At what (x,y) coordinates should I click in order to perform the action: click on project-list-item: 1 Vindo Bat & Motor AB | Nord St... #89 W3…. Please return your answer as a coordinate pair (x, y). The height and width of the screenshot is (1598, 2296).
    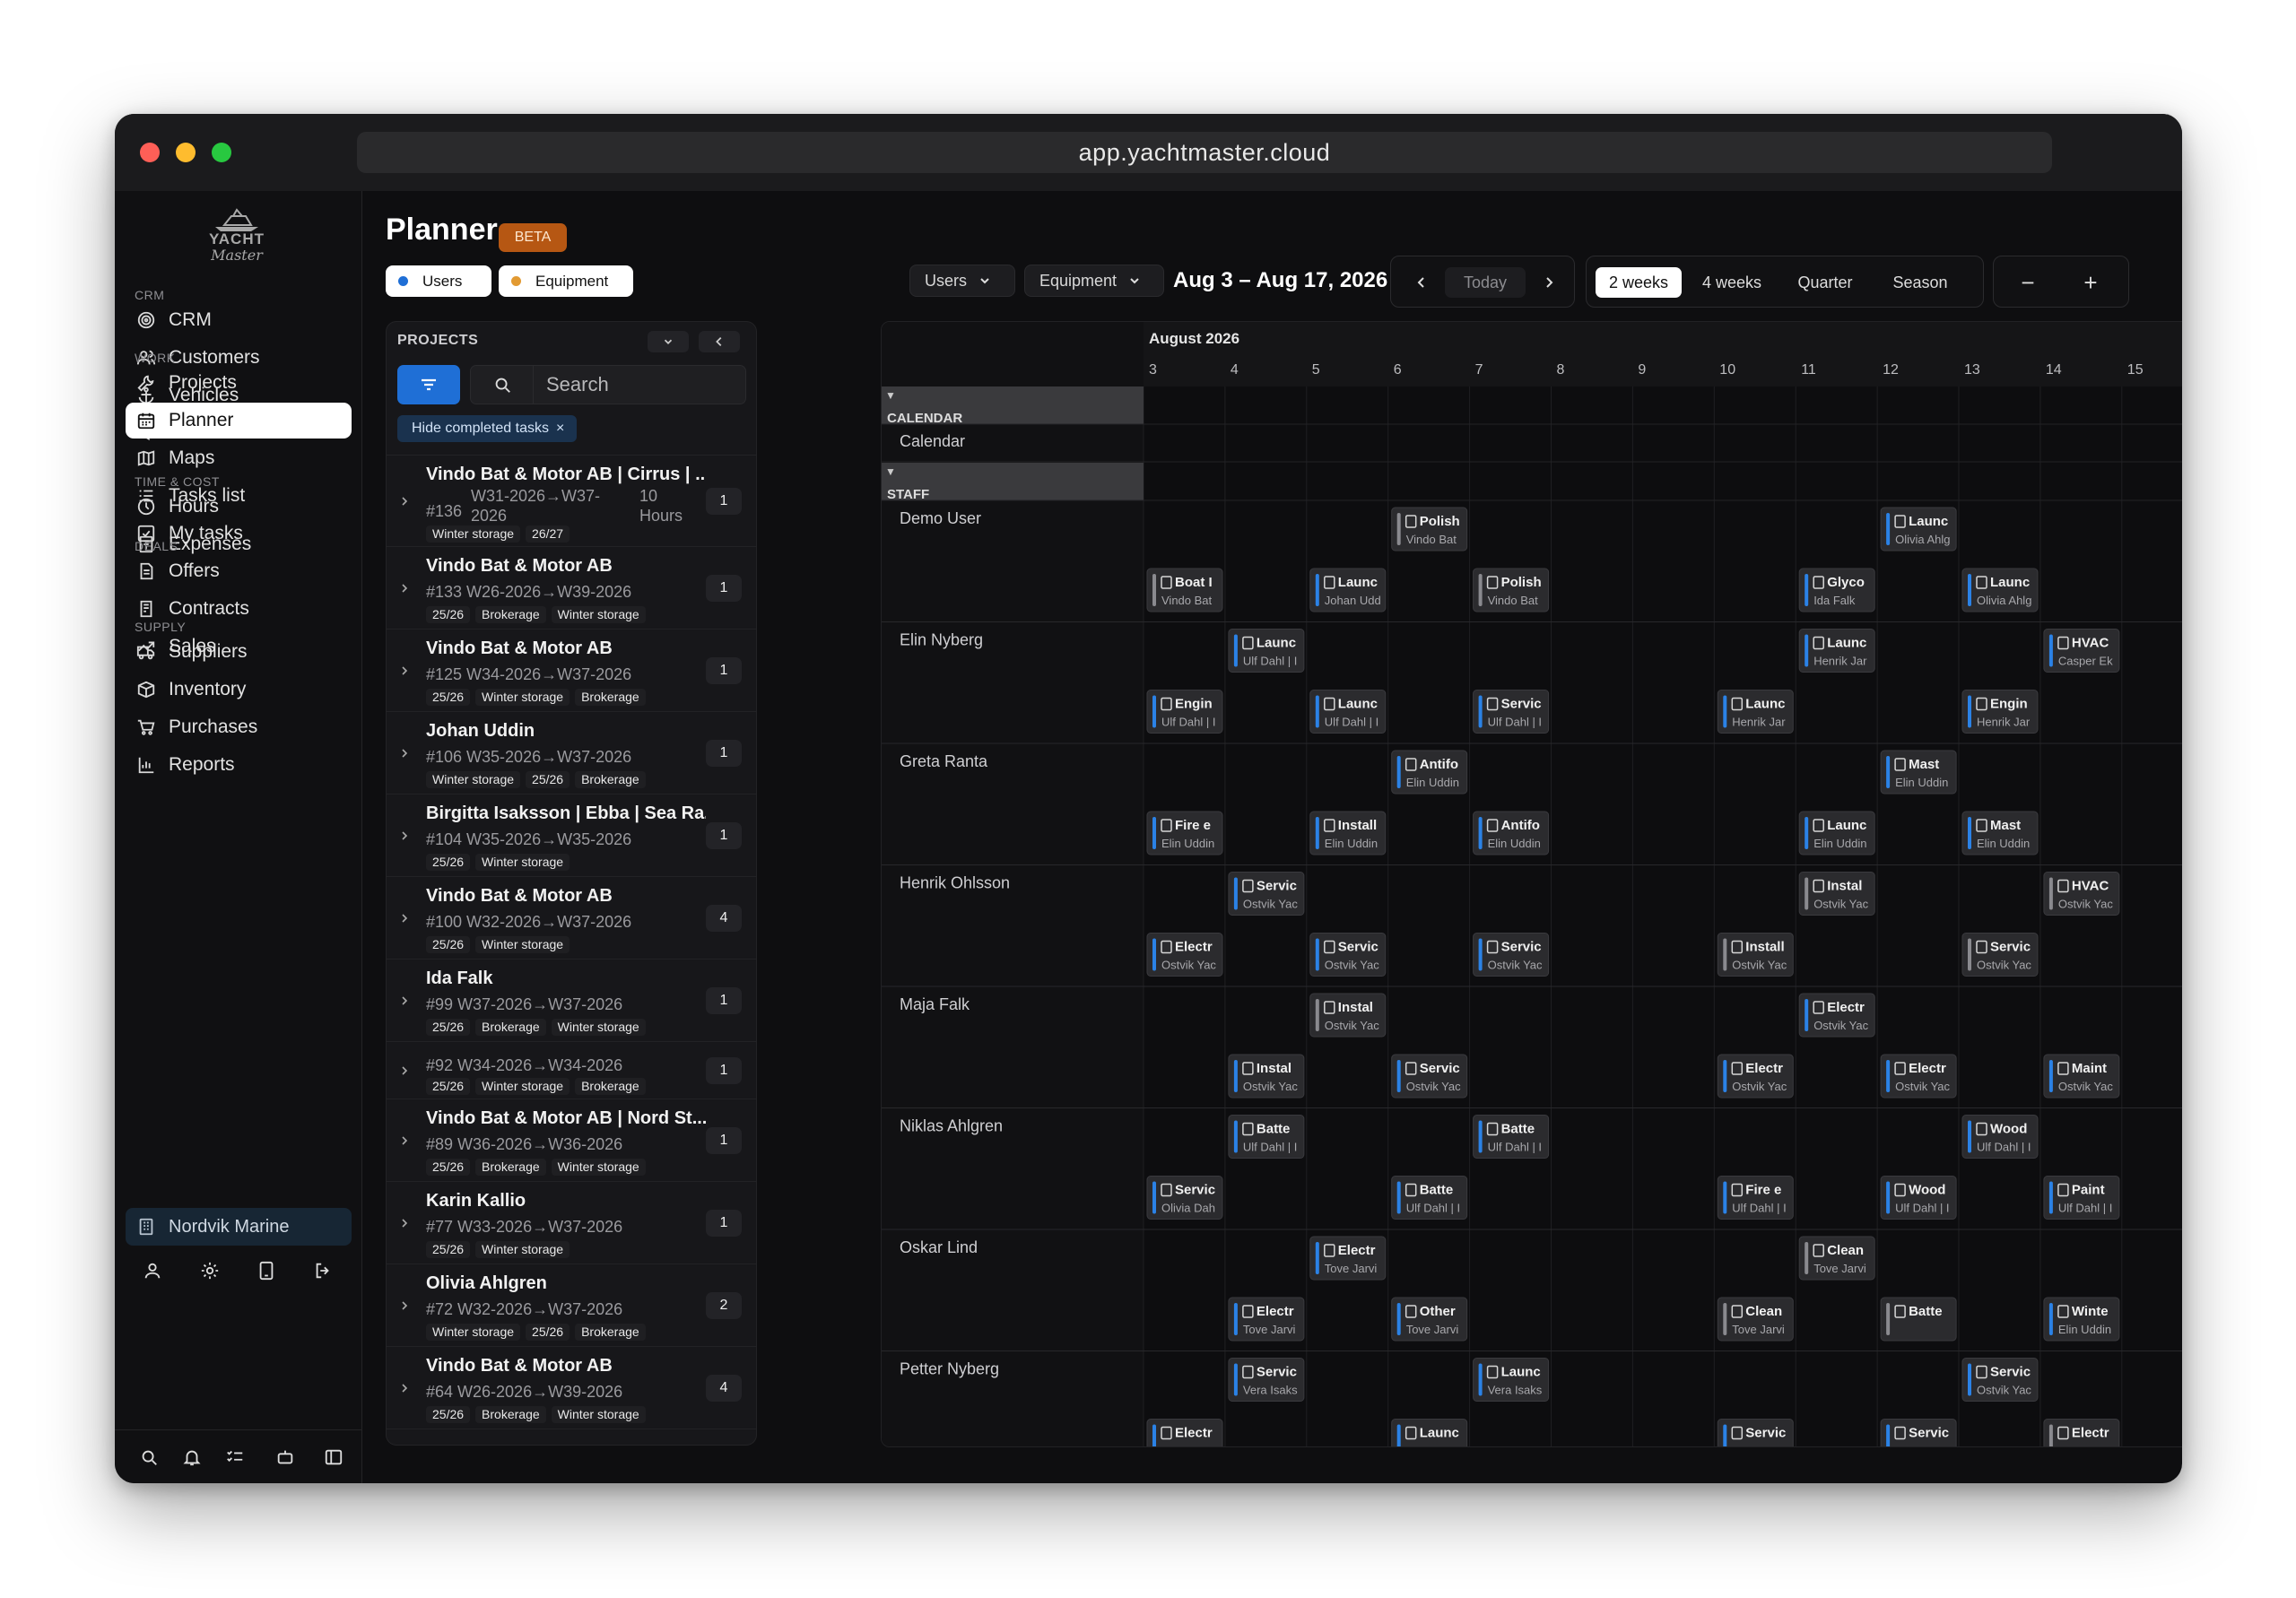
    Looking at the image, I should click on (571, 1140).